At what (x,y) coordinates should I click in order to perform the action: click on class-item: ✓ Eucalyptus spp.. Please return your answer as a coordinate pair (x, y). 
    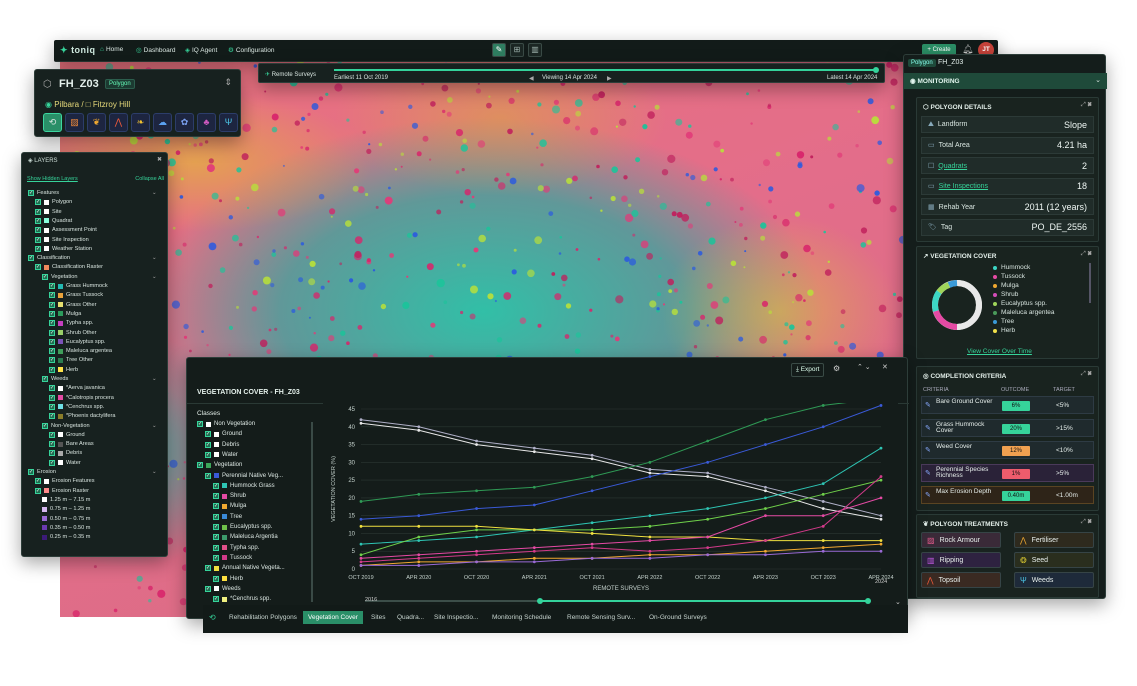
    Looking at the image, I should click on (242, 527).